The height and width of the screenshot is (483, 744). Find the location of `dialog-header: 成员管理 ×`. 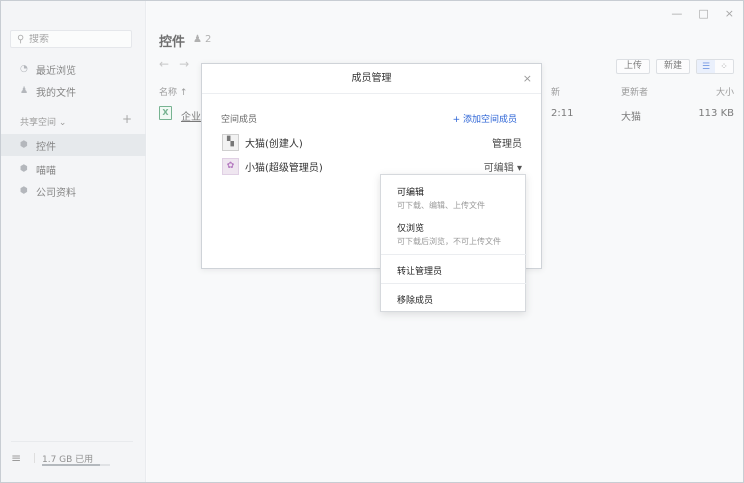

dialog-header: 成员管理 × is located at coordinates (371, 79).